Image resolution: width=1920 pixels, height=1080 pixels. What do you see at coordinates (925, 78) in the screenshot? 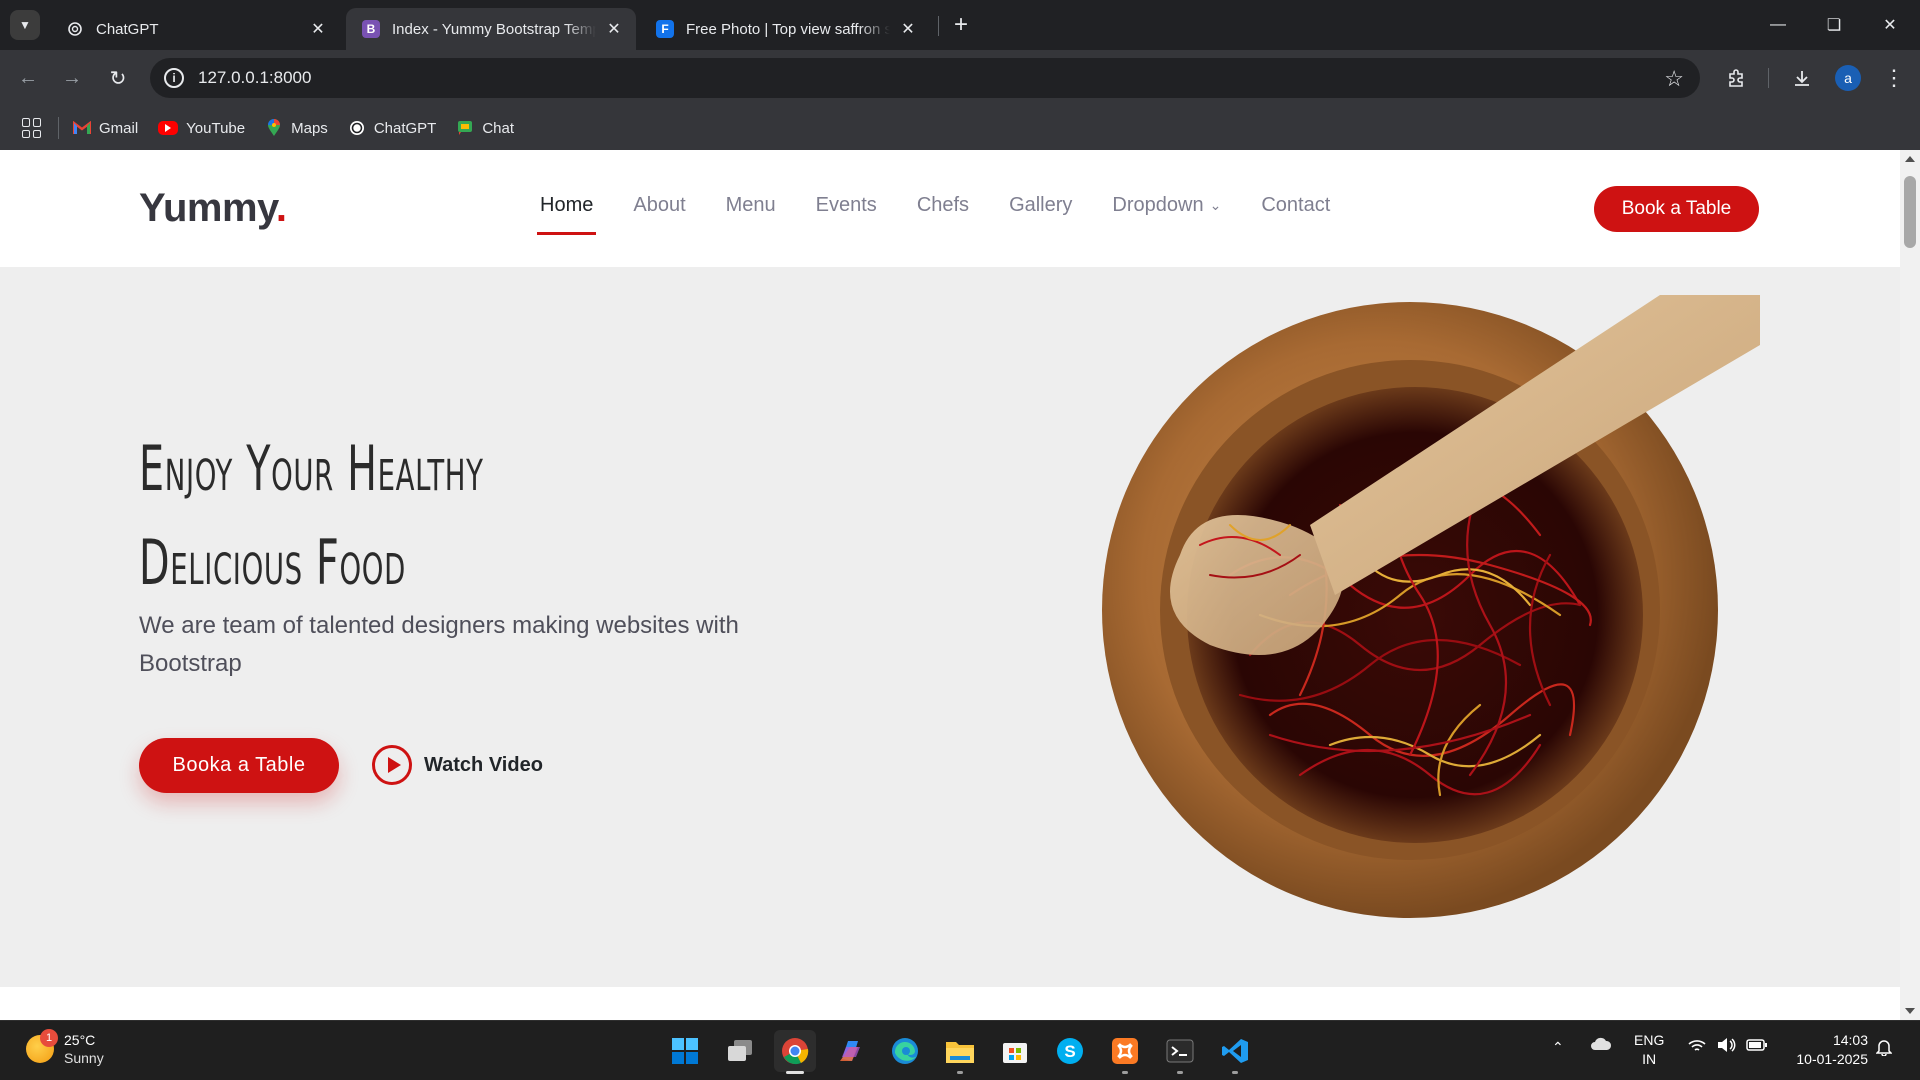
I see `address-bar: i 127.0.0.1:8000 ☆` at bounding box center [925, 78].